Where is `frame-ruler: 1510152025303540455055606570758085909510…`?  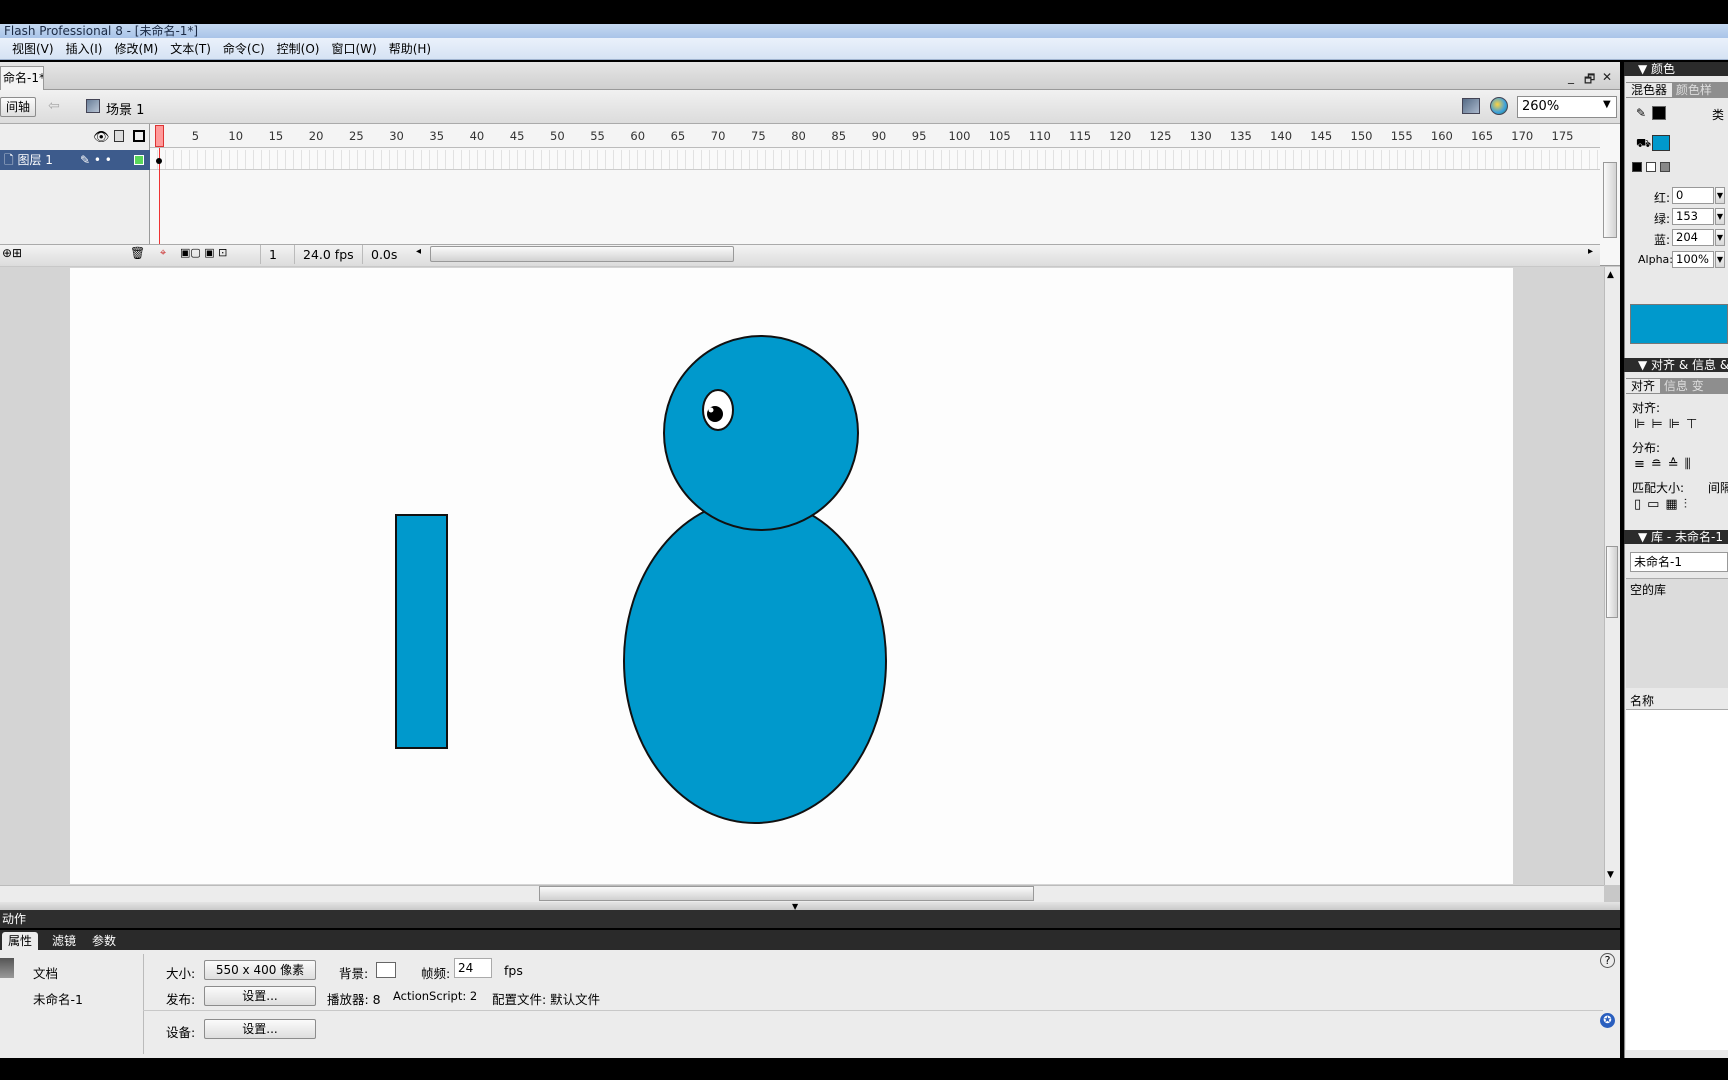 frame-ruler: 1510152025303540455055606570758085909510… is located at coordinates (875, 136).